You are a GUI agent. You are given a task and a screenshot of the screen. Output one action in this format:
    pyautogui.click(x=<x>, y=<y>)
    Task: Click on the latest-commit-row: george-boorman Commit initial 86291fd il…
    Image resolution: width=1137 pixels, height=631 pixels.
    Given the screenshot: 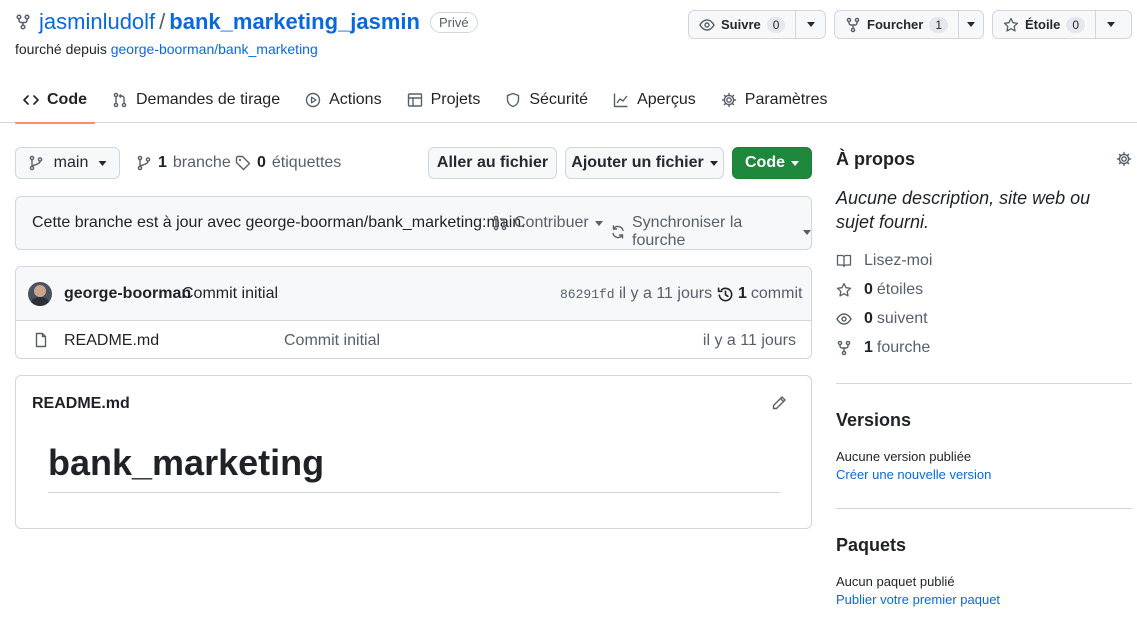 What is the action you would take?
    pyautogui.click(x=413, y=294)
    